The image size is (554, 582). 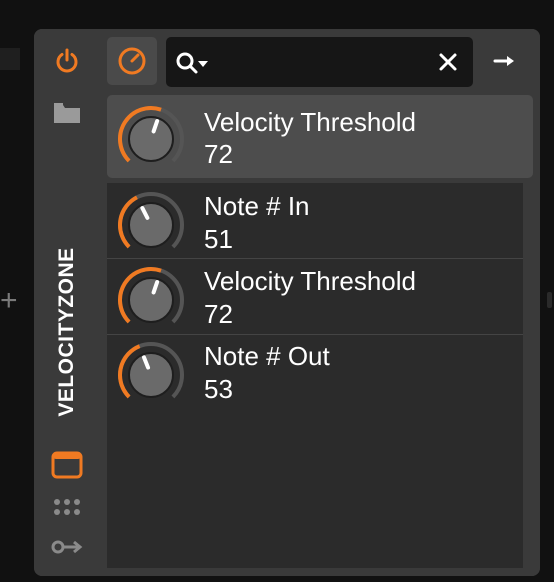 What do you see at coordinates (528, 375) in the screenshot?
I see `list-scrollbar` at bounding box center [528, 375].